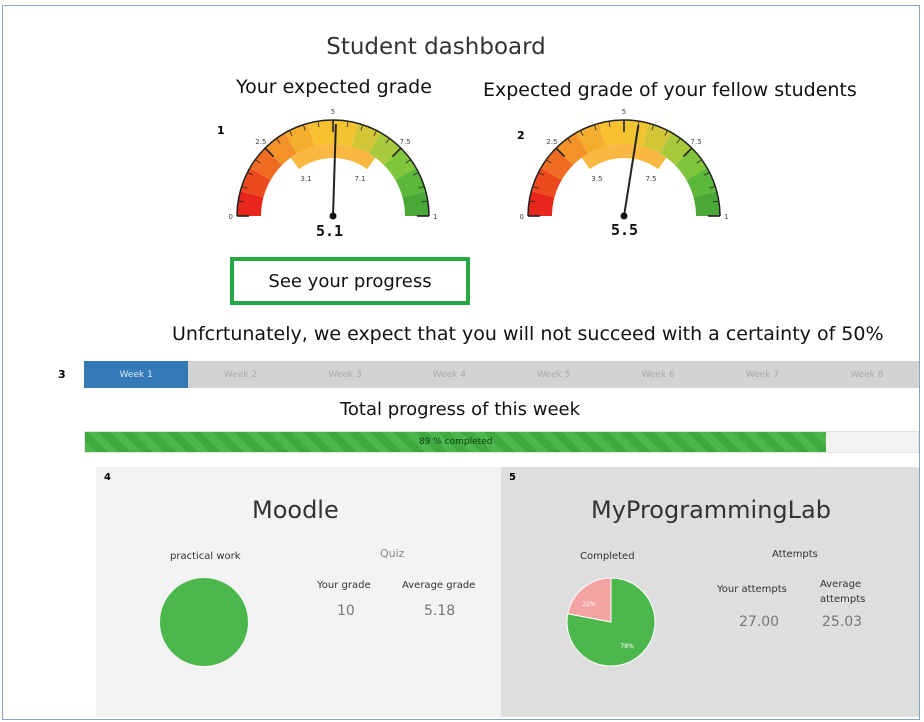  Describe the element at coordinates (624, 216) in the screenshot. I see `gauge-2-needle-hub` at that location.